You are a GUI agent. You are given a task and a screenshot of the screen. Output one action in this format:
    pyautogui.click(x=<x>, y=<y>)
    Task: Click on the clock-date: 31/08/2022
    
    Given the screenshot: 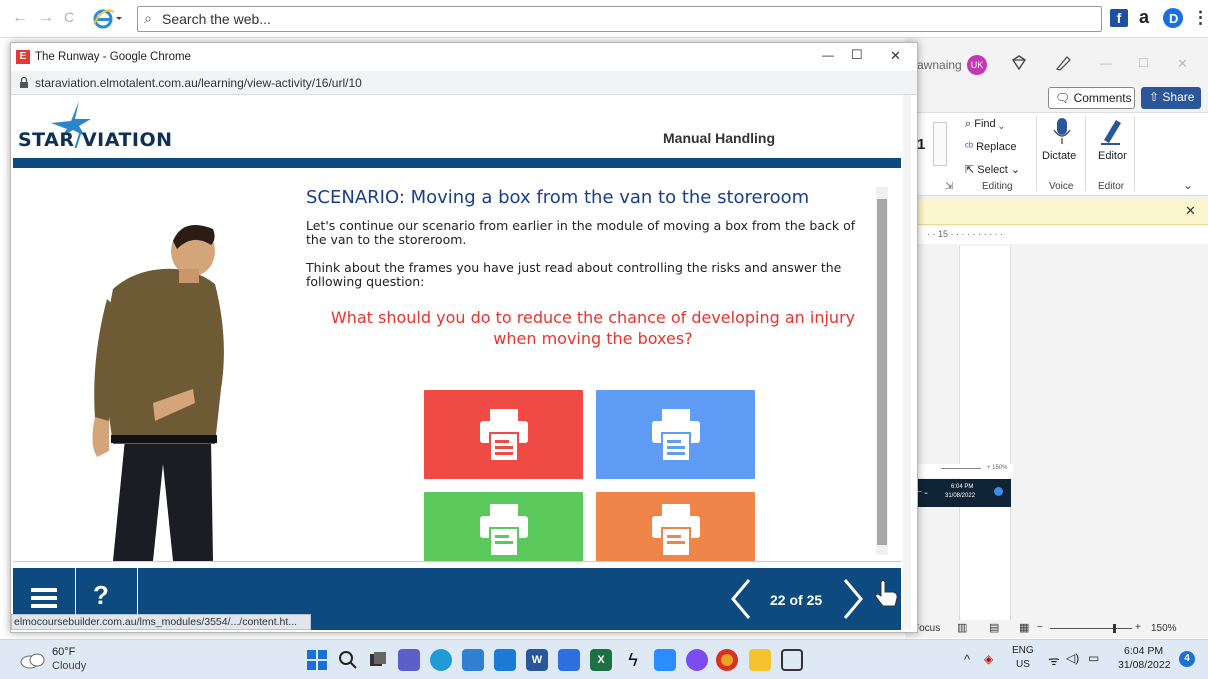 What is the action you would take?
    pyautogui.click(x=1144, y=665)
    